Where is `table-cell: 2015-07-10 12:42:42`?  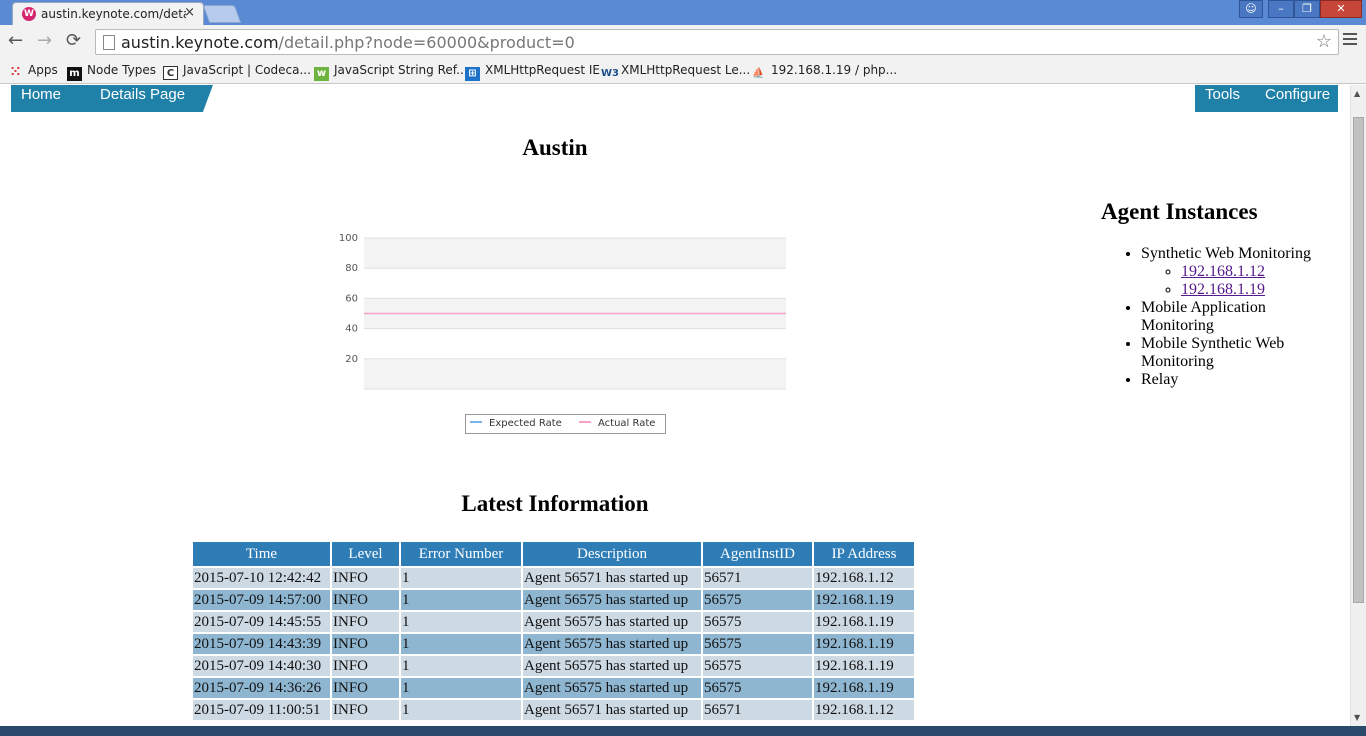 table-cell: 2015-07-10 12:42:42 is located at coordinates (261, 578).